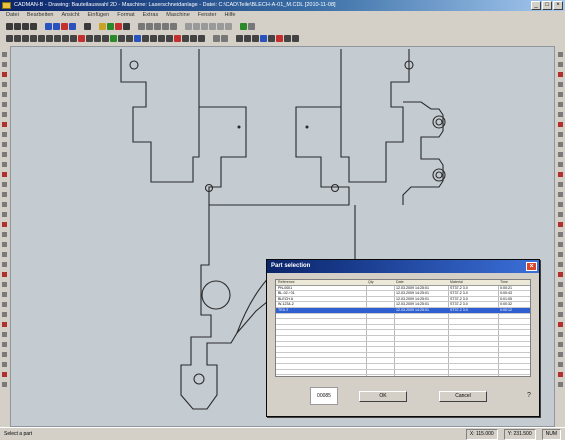 This screenshot has width=565, height=440. I want to click on menu-item-tools: Extras, so click(151, 15).